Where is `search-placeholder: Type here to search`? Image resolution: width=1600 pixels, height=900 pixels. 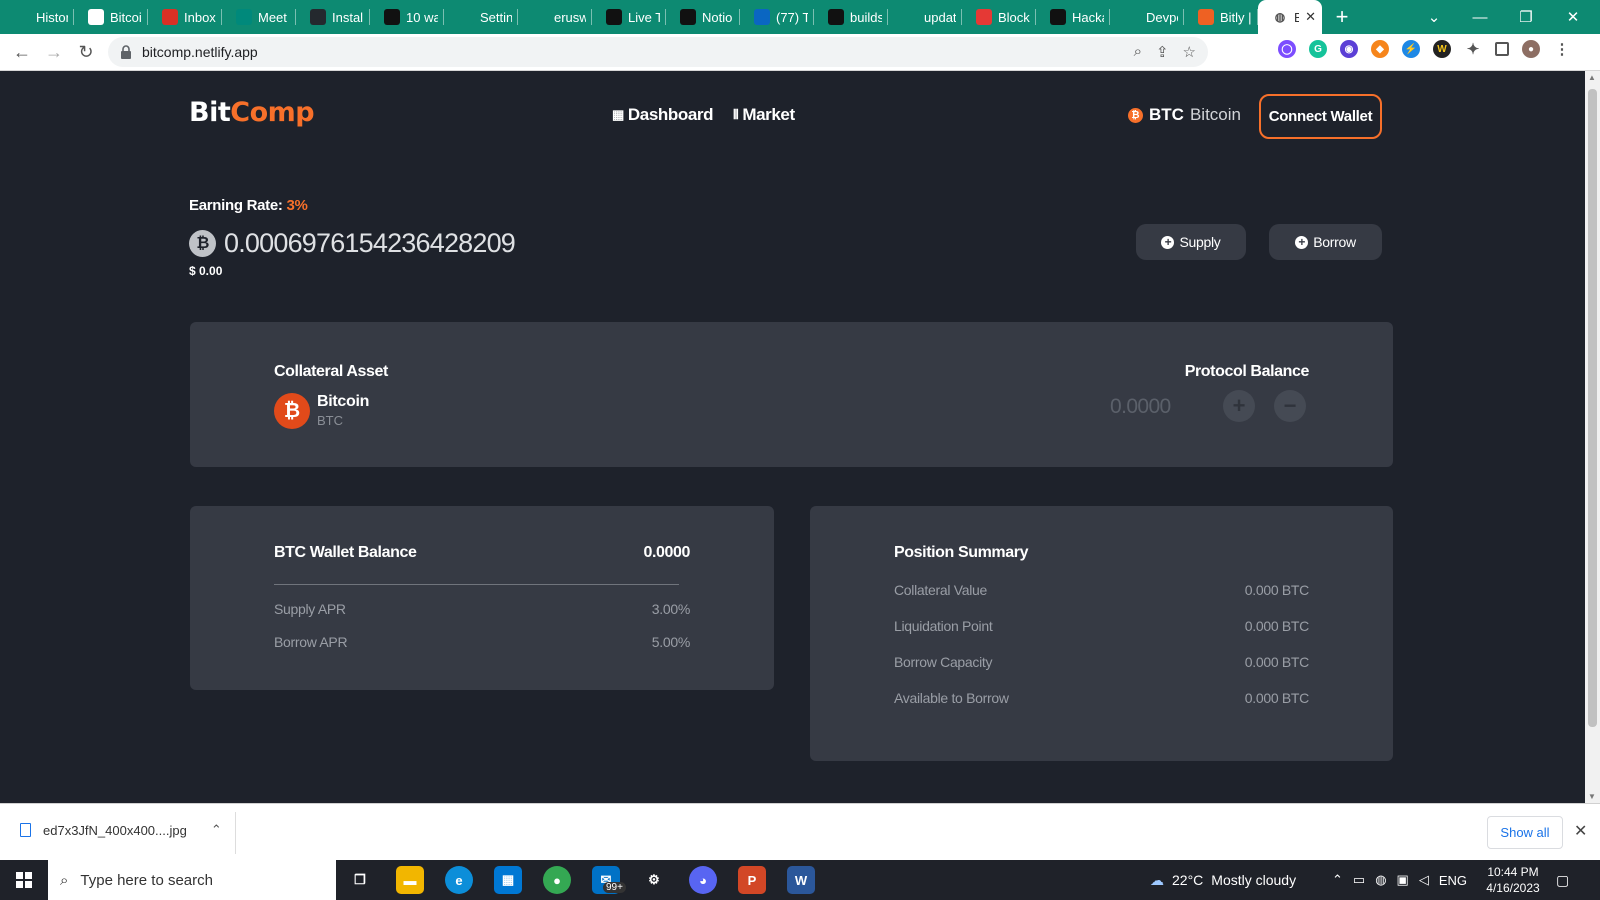 search-placeholder: Type here to search is located at coordinates (146, 880).